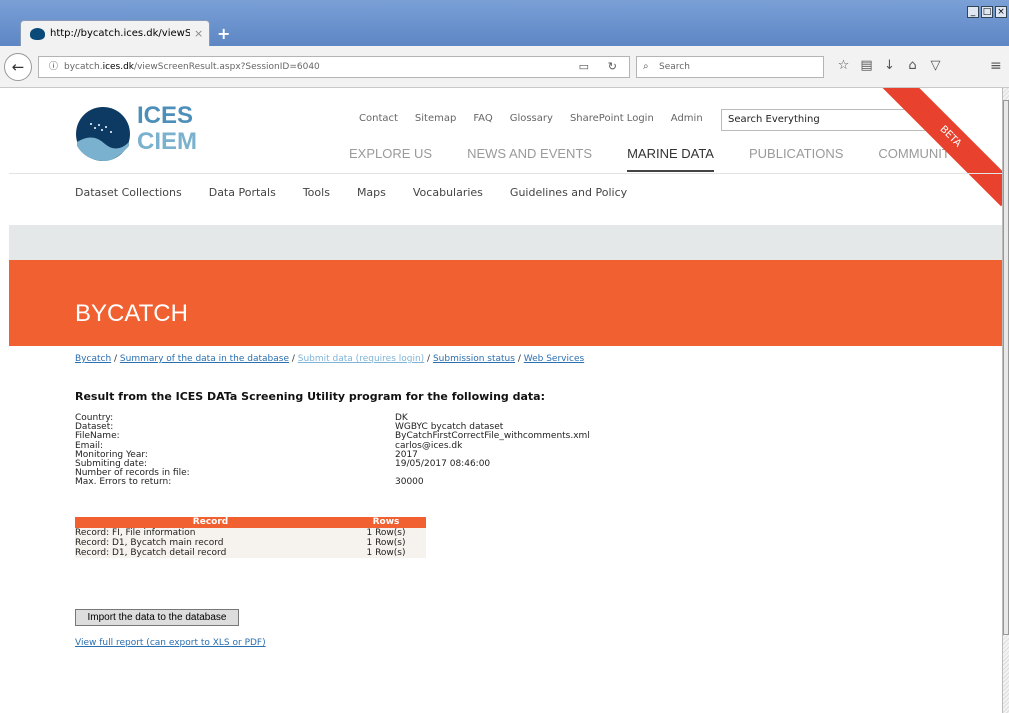  Describe the element at coordinates (242, 192) in the screenshot. I see `sub-nav-data-portals: Data Portals` at that location.